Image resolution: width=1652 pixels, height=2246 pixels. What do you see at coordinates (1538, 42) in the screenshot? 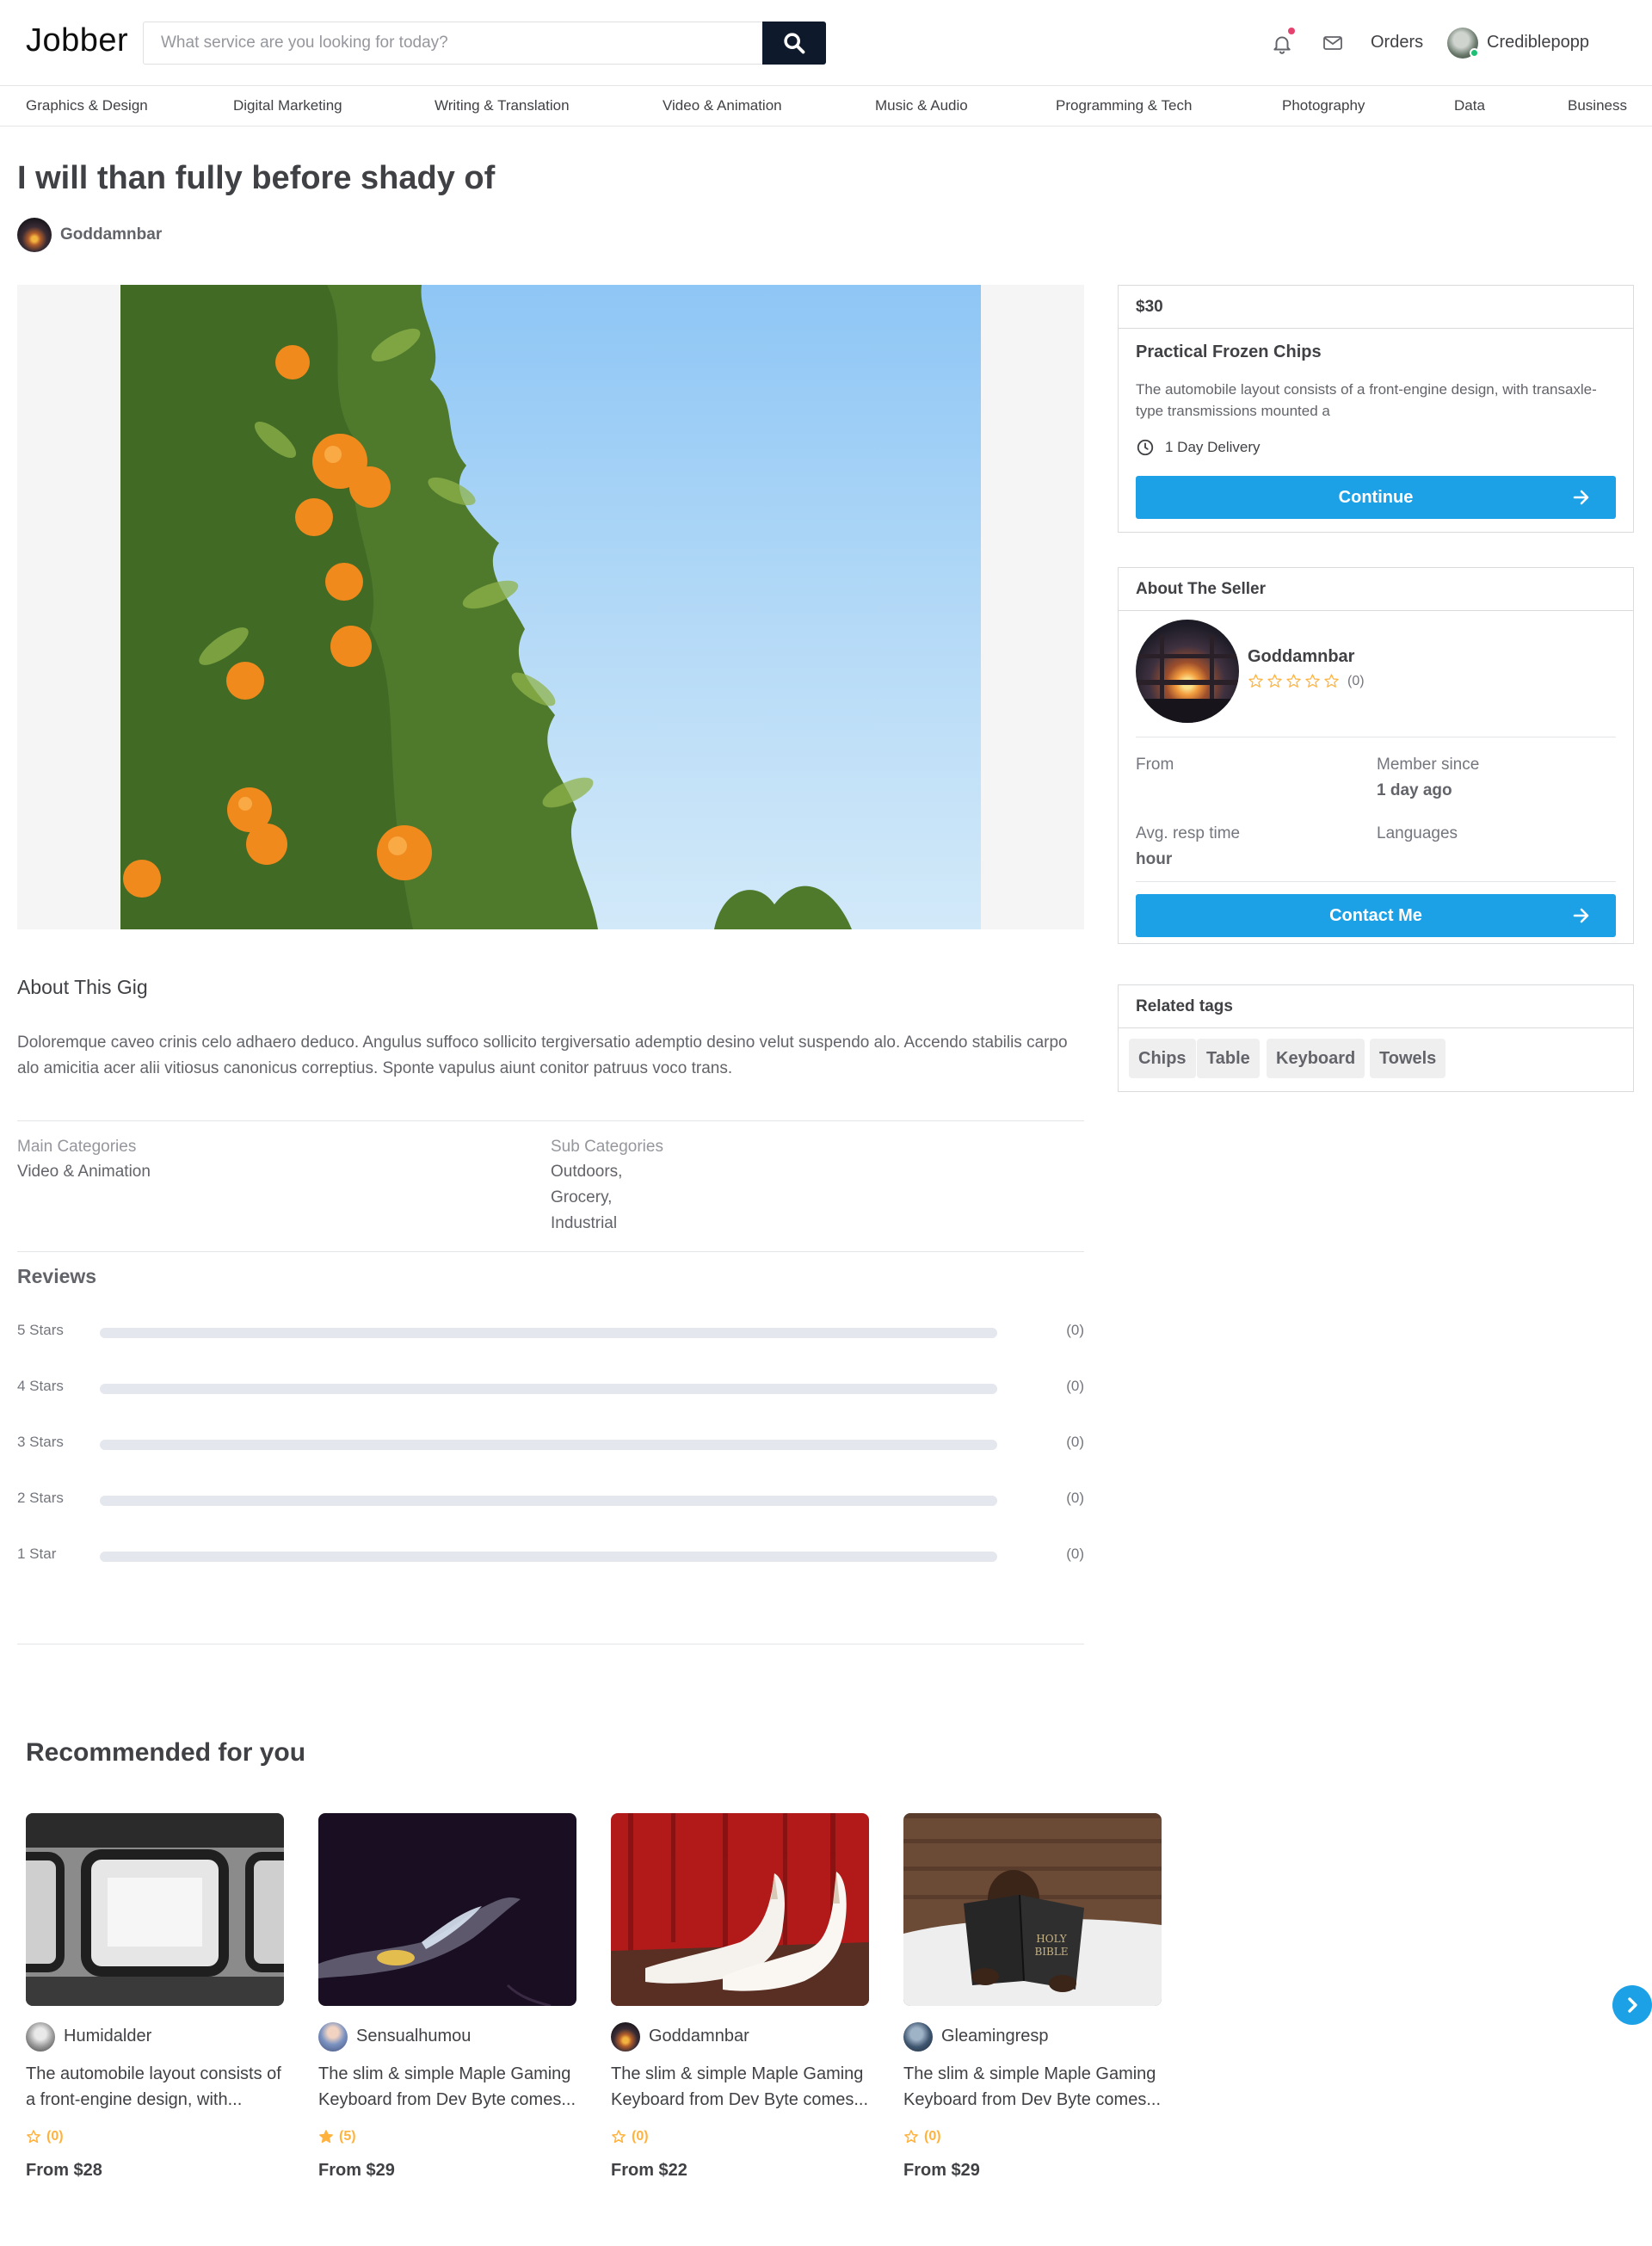
I see `username-link: Crediblepopp` at bounding box center [1538, 42].